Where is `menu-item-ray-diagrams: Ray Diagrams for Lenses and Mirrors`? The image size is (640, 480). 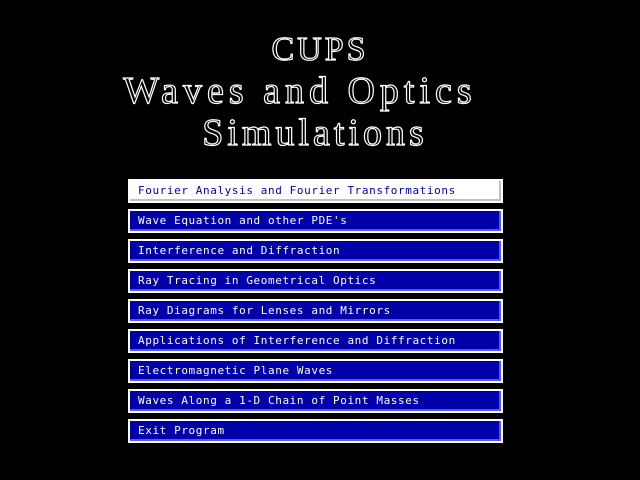
menu-item-ray-diagrams: Ray Diagrams for Lenses and Mirrors is located at coordinates (315, 311).